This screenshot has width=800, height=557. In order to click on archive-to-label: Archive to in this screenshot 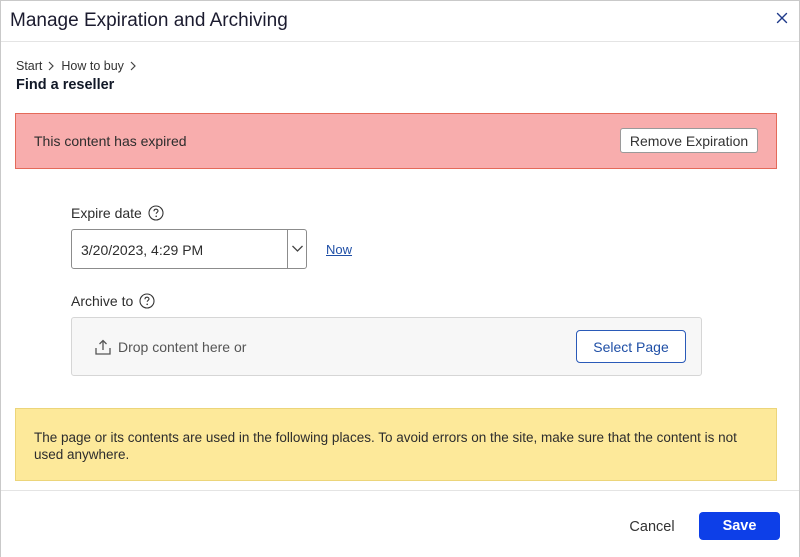, I will do `click(102, 301)`.